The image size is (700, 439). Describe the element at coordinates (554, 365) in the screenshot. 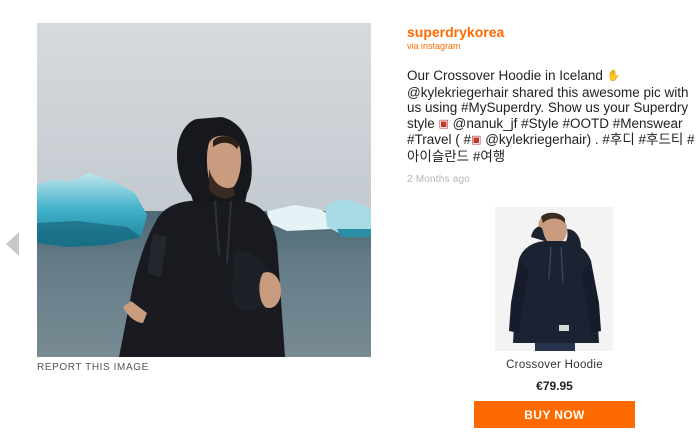

I see `product-name: Crossover Hoodie` at that location.